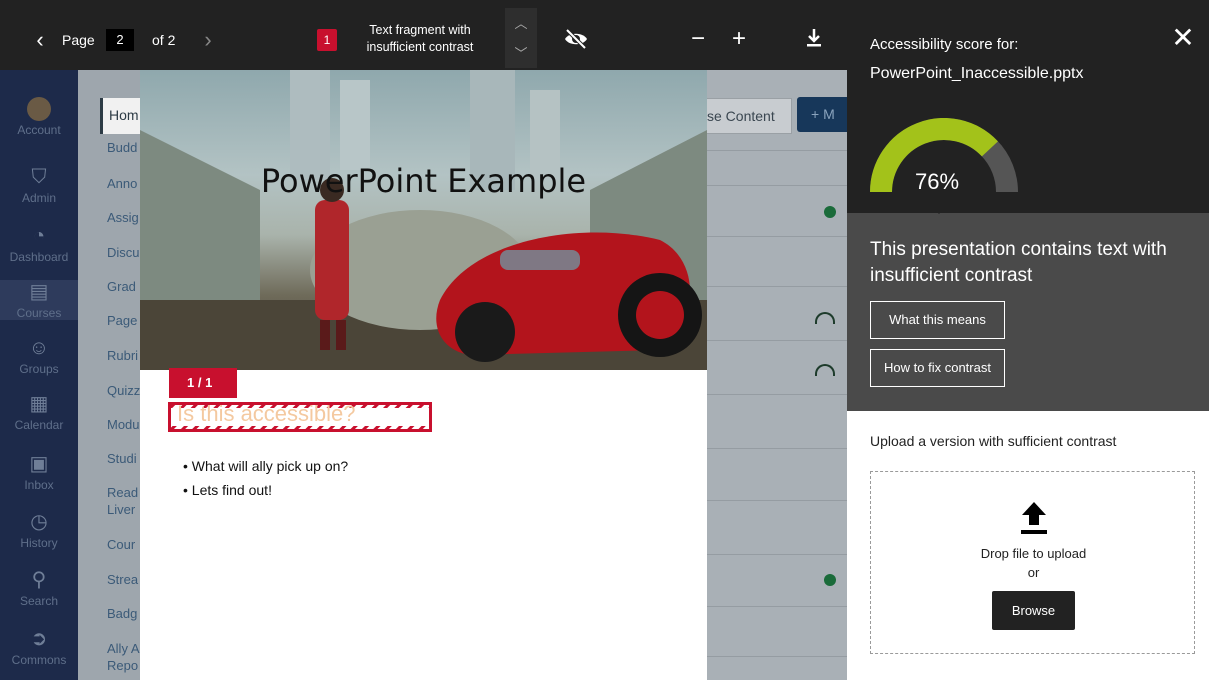  Describe the element at coordinates (521, 38) in the screenshot. I see `issue-stepper: ︿ ﹀` at that location.